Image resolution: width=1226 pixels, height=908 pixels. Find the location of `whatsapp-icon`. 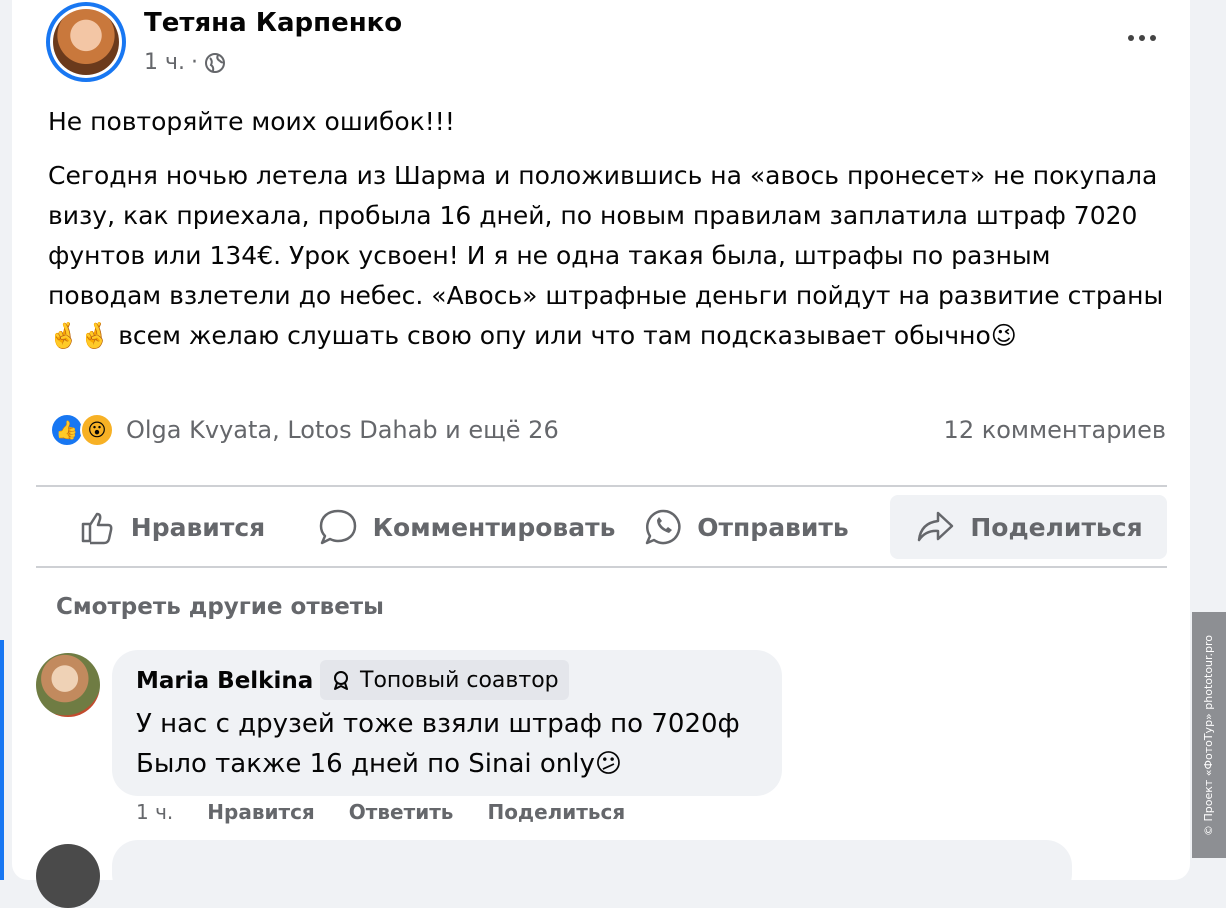

whatsapp-icon is located at coordinates (663, 527).